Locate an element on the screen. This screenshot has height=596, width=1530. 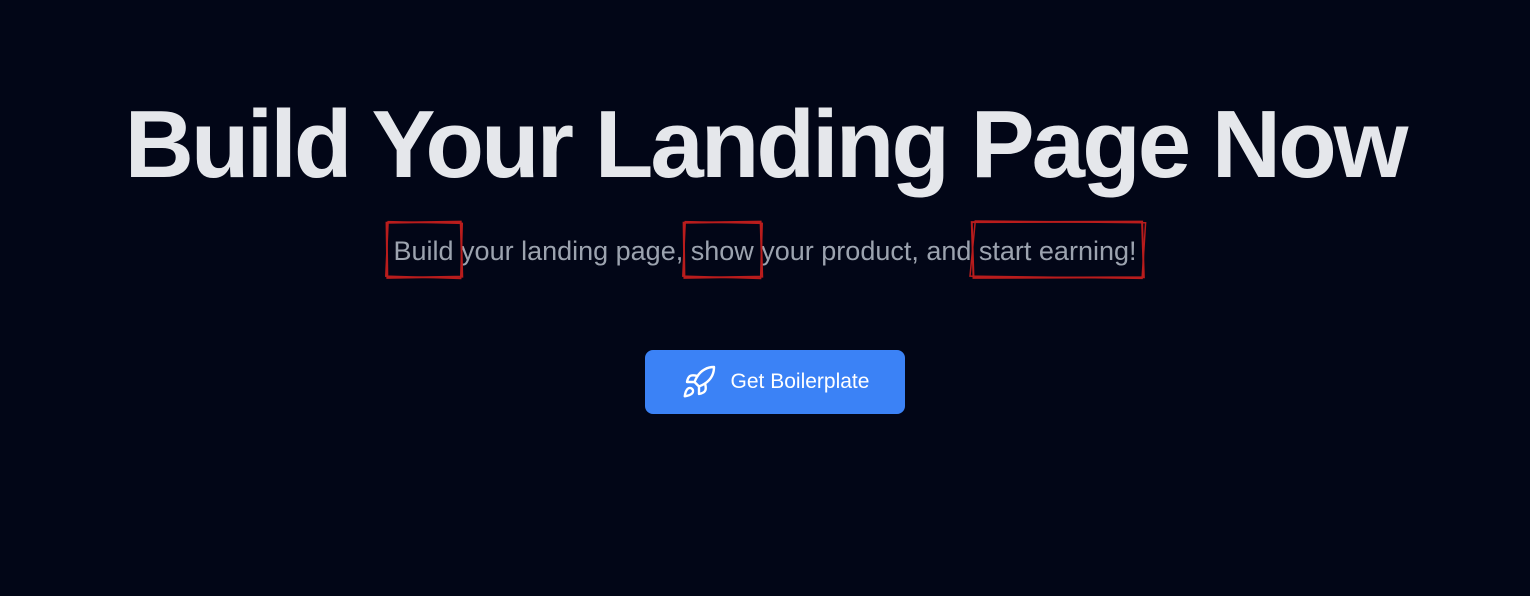
subtitle-text-start-earning: start earning! is located at coordinates (1057, 251).